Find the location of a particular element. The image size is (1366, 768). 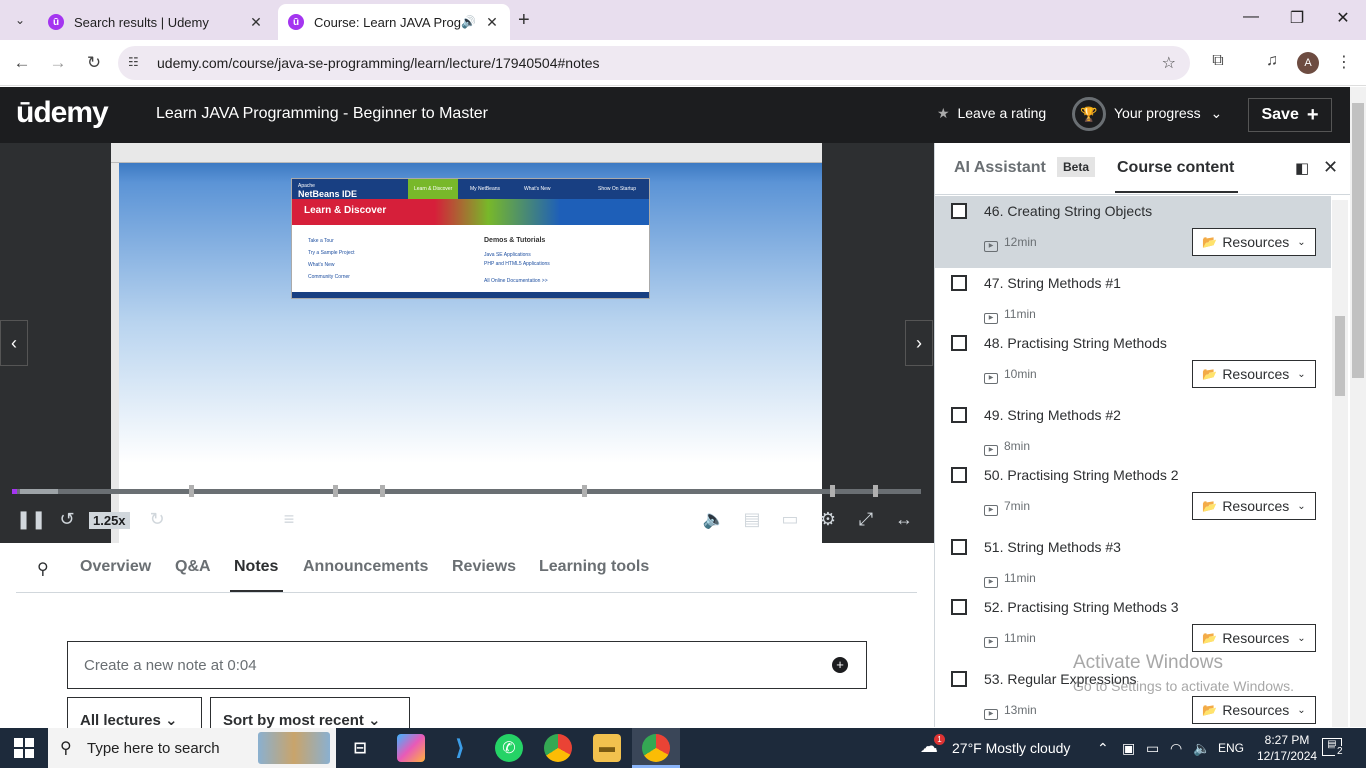

sidebar-scrollbar is located at coordinates (1340, 463).